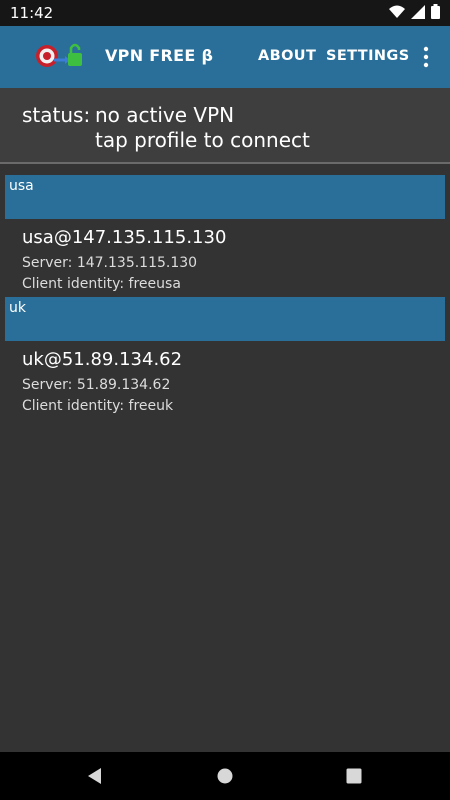 Image resolution: width=450 pixels, height=800 pixels. What do you see at coordinates (124, 237) in the screenshot?
I see `profile-name: usa@147.135.115.130` at bounding box center [124, 237].